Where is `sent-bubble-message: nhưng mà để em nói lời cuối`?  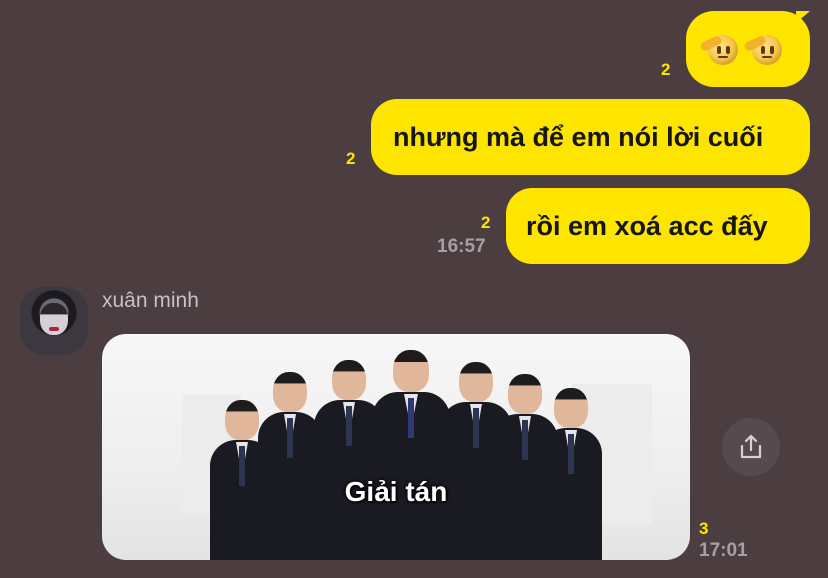
sent-bubble-message: nhưng mà để em nói lời cuối is located at coordinates (590, 137).